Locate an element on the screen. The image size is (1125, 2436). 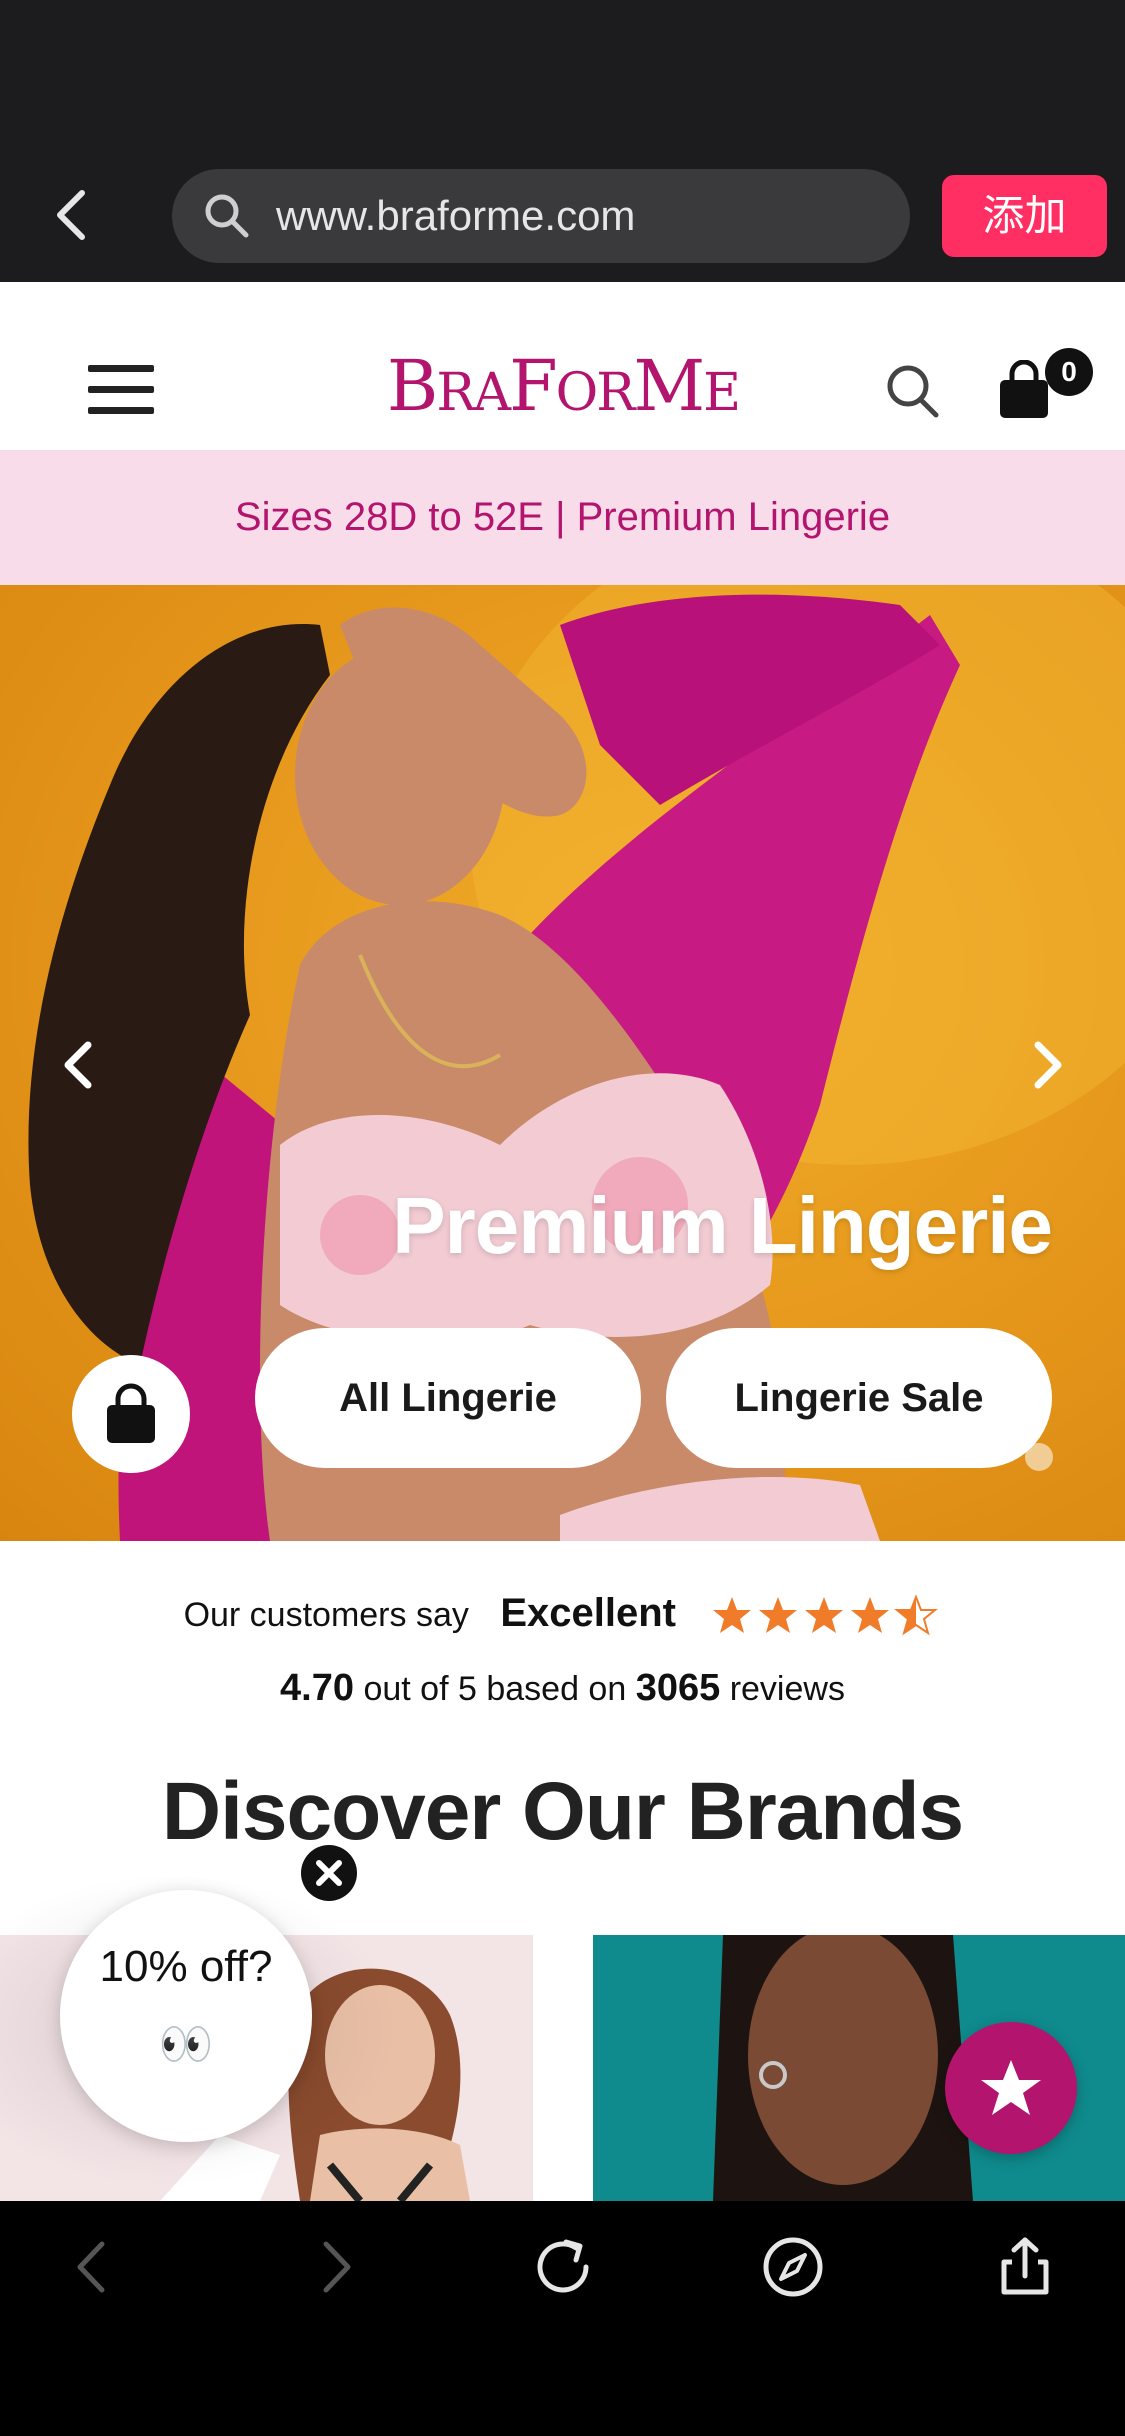
share-icon is located at coordinates (1025, 2267).